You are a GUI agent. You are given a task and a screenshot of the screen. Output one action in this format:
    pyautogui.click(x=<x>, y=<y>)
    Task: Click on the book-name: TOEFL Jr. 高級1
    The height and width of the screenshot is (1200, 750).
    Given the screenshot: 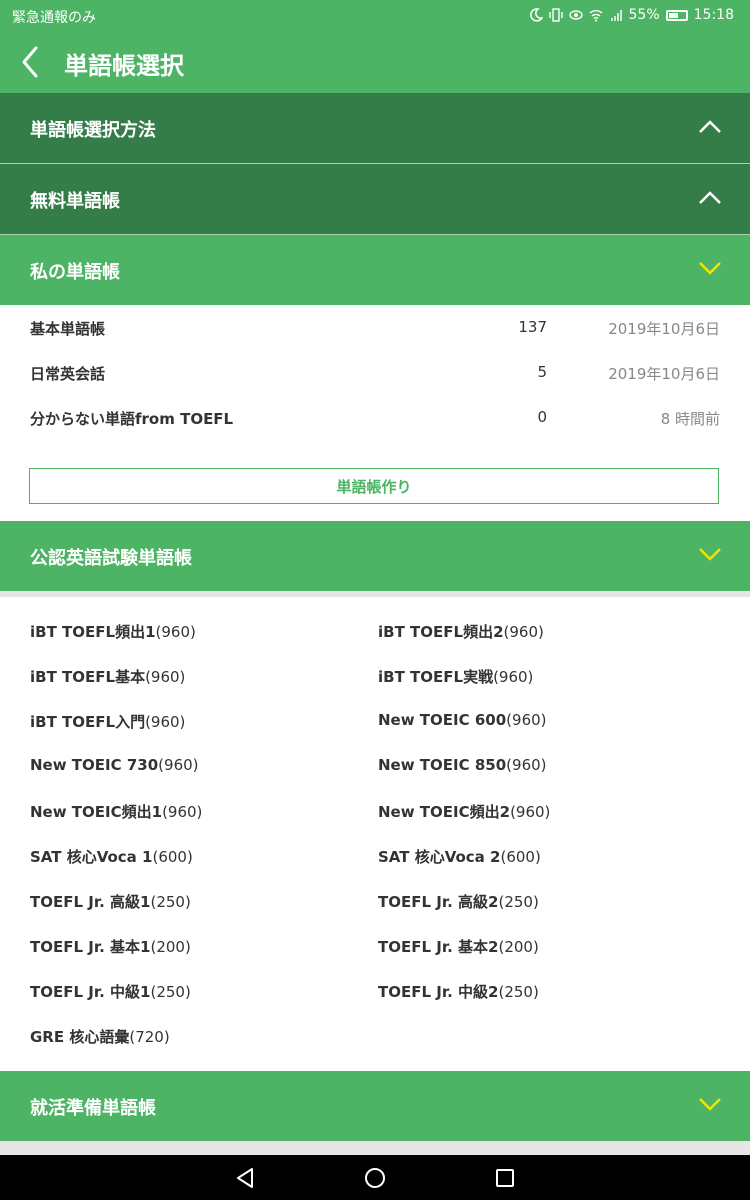 What is the action you would take?
    pyautogui.click(x=90, y=902)
    